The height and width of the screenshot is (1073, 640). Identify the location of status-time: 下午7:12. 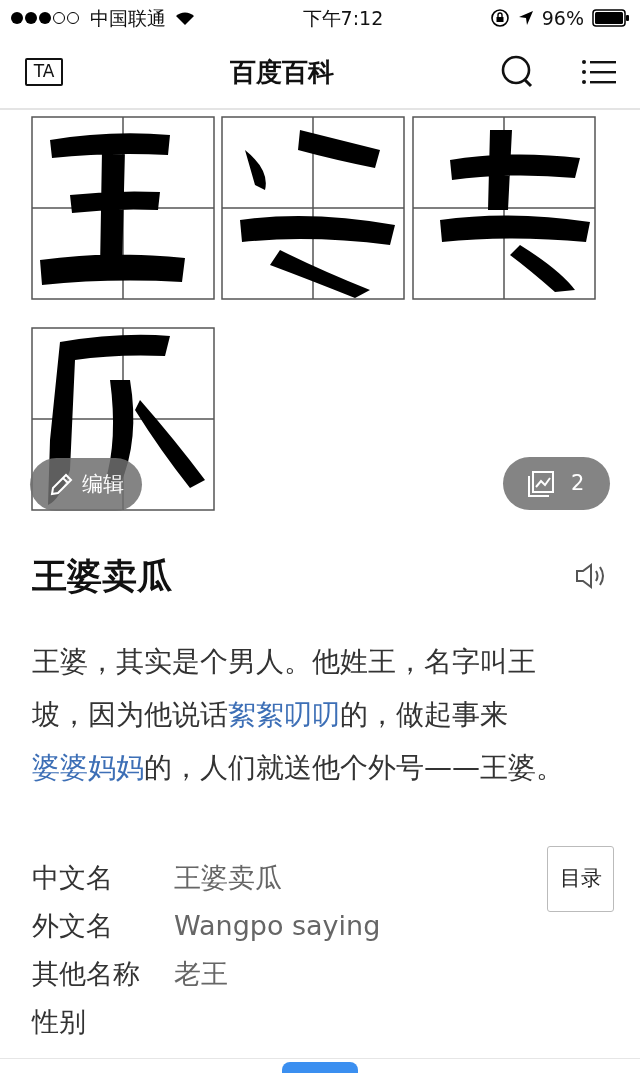
(343, 18).